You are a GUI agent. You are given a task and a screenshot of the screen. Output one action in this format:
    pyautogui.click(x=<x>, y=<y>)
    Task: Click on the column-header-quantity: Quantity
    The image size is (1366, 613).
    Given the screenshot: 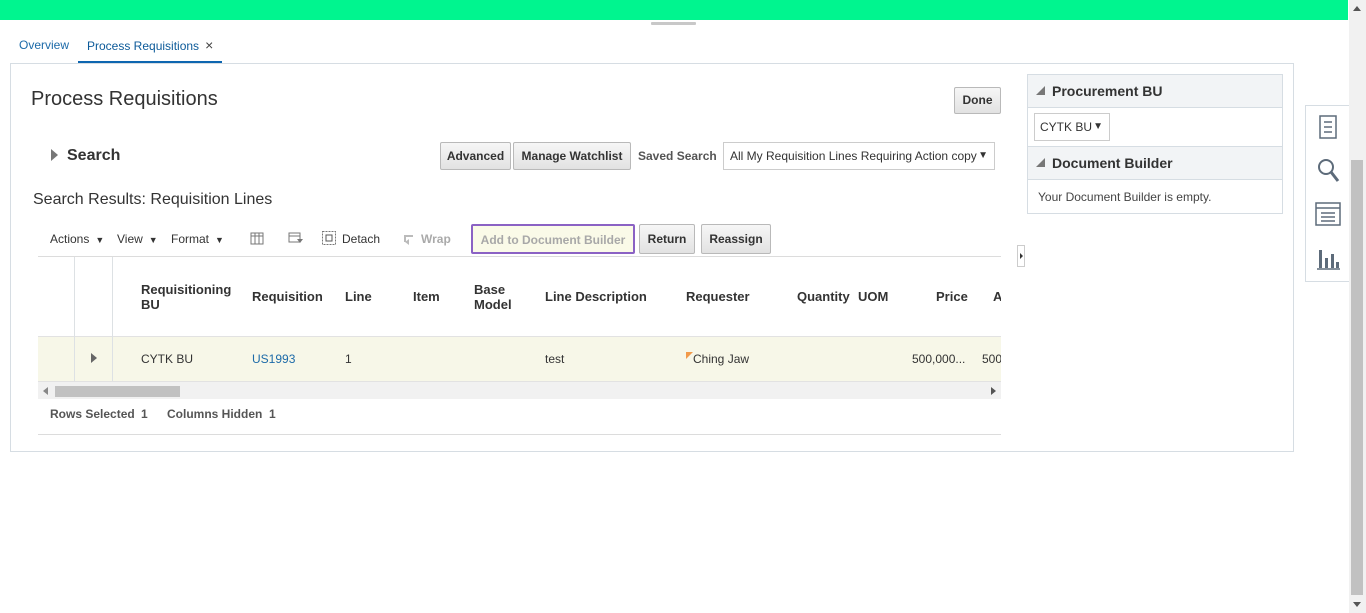 What is the action you would take?
    pyautogui.click(x=823, y=296)
    